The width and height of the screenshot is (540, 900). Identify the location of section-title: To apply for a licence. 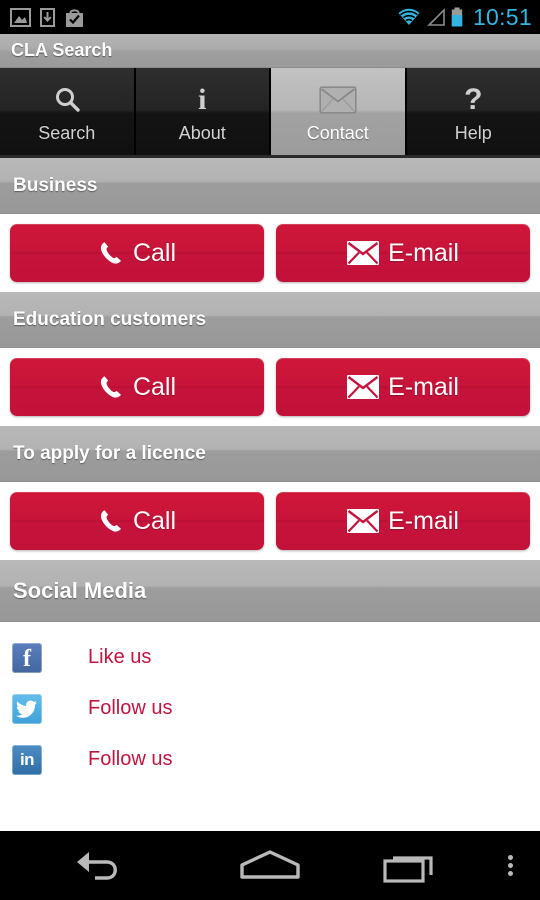
(109, 453).